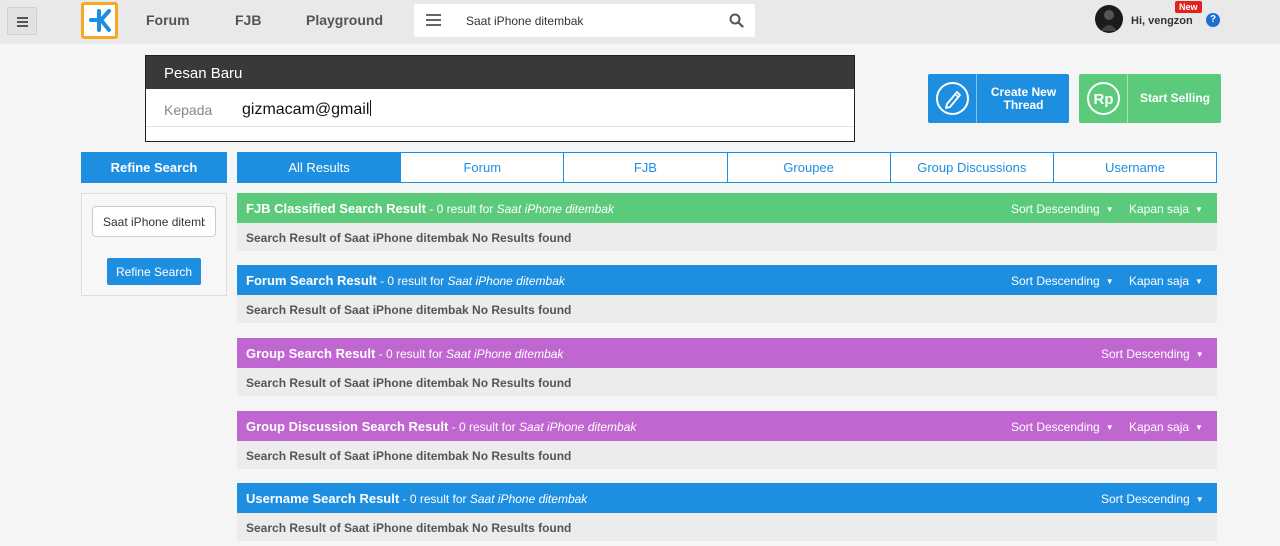 Image resolution: width=1280 pixels, height=546 pixels. What do you see at coordinates (168, 20) in the screenshot?
I see `nav-forum: Forum` at bounding box center [168, 20].